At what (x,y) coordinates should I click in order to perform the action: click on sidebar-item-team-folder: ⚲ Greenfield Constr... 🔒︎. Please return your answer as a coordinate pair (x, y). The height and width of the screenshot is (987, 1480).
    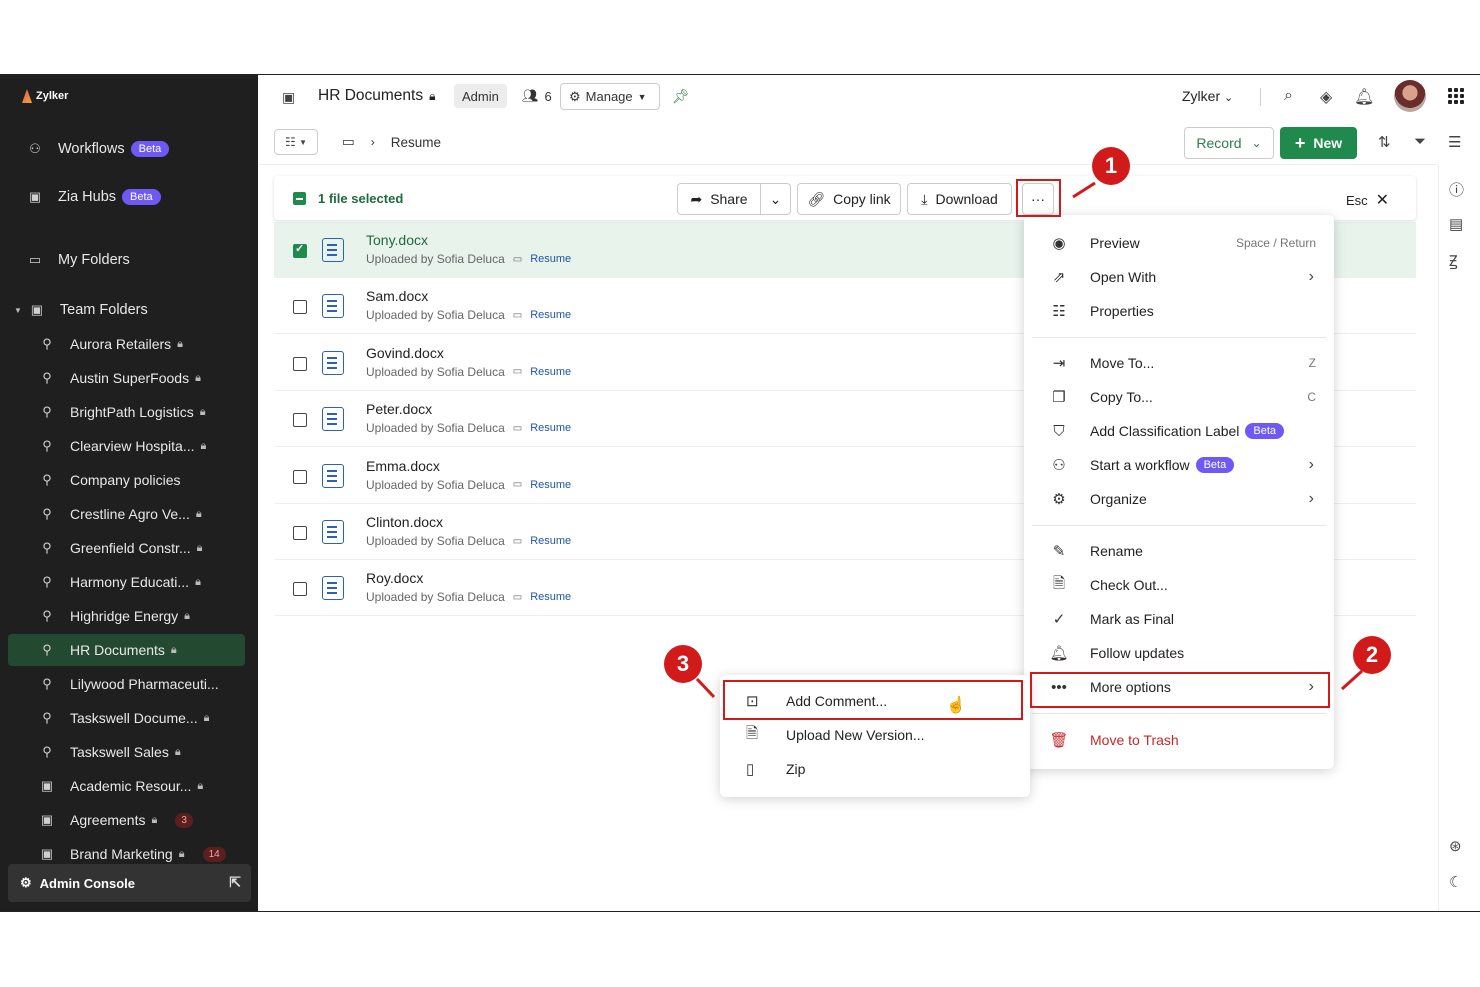
    Looking at the image, I should click on (129, 548).